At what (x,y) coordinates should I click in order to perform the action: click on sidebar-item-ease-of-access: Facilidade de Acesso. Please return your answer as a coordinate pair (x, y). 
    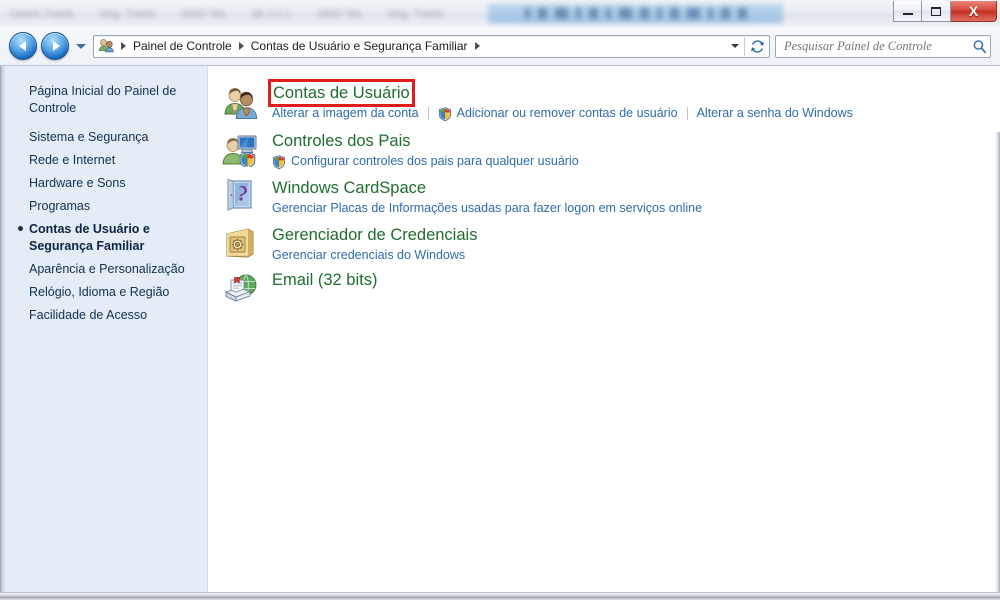
    Looking at the image, I should click on (107, 315).